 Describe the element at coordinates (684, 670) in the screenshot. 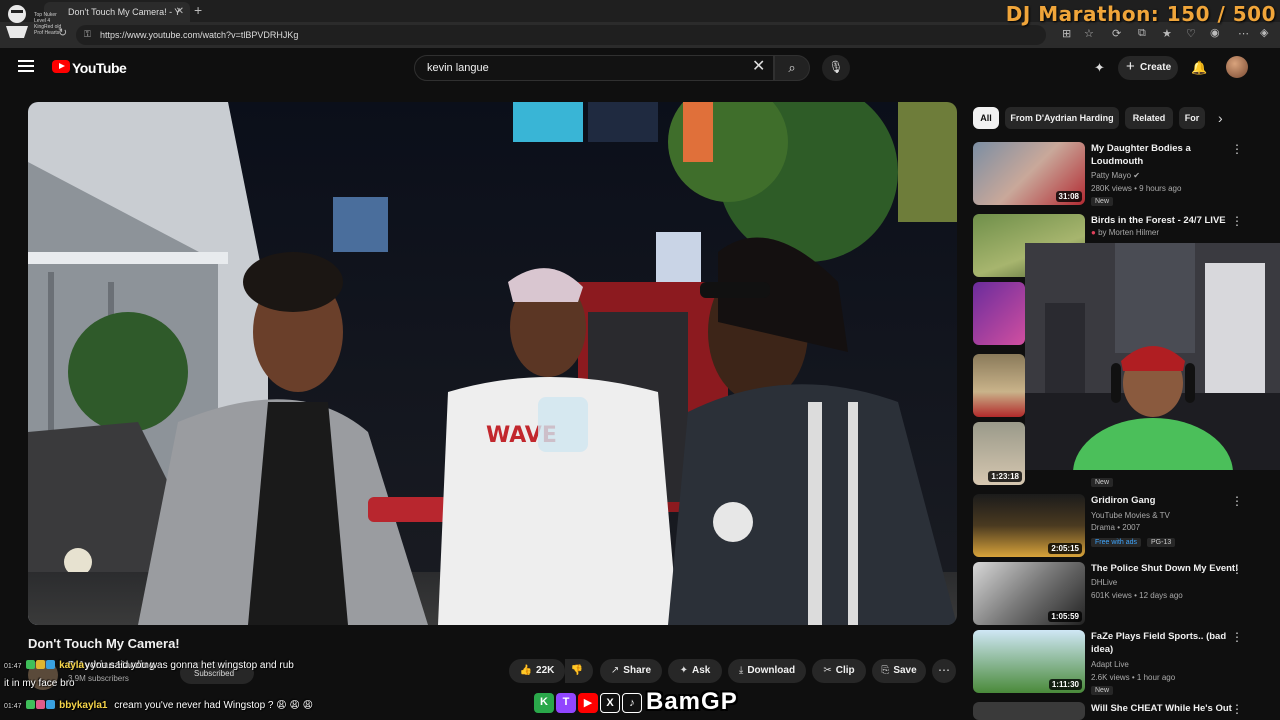

I see `sparkle-icon: ✦` at that location.